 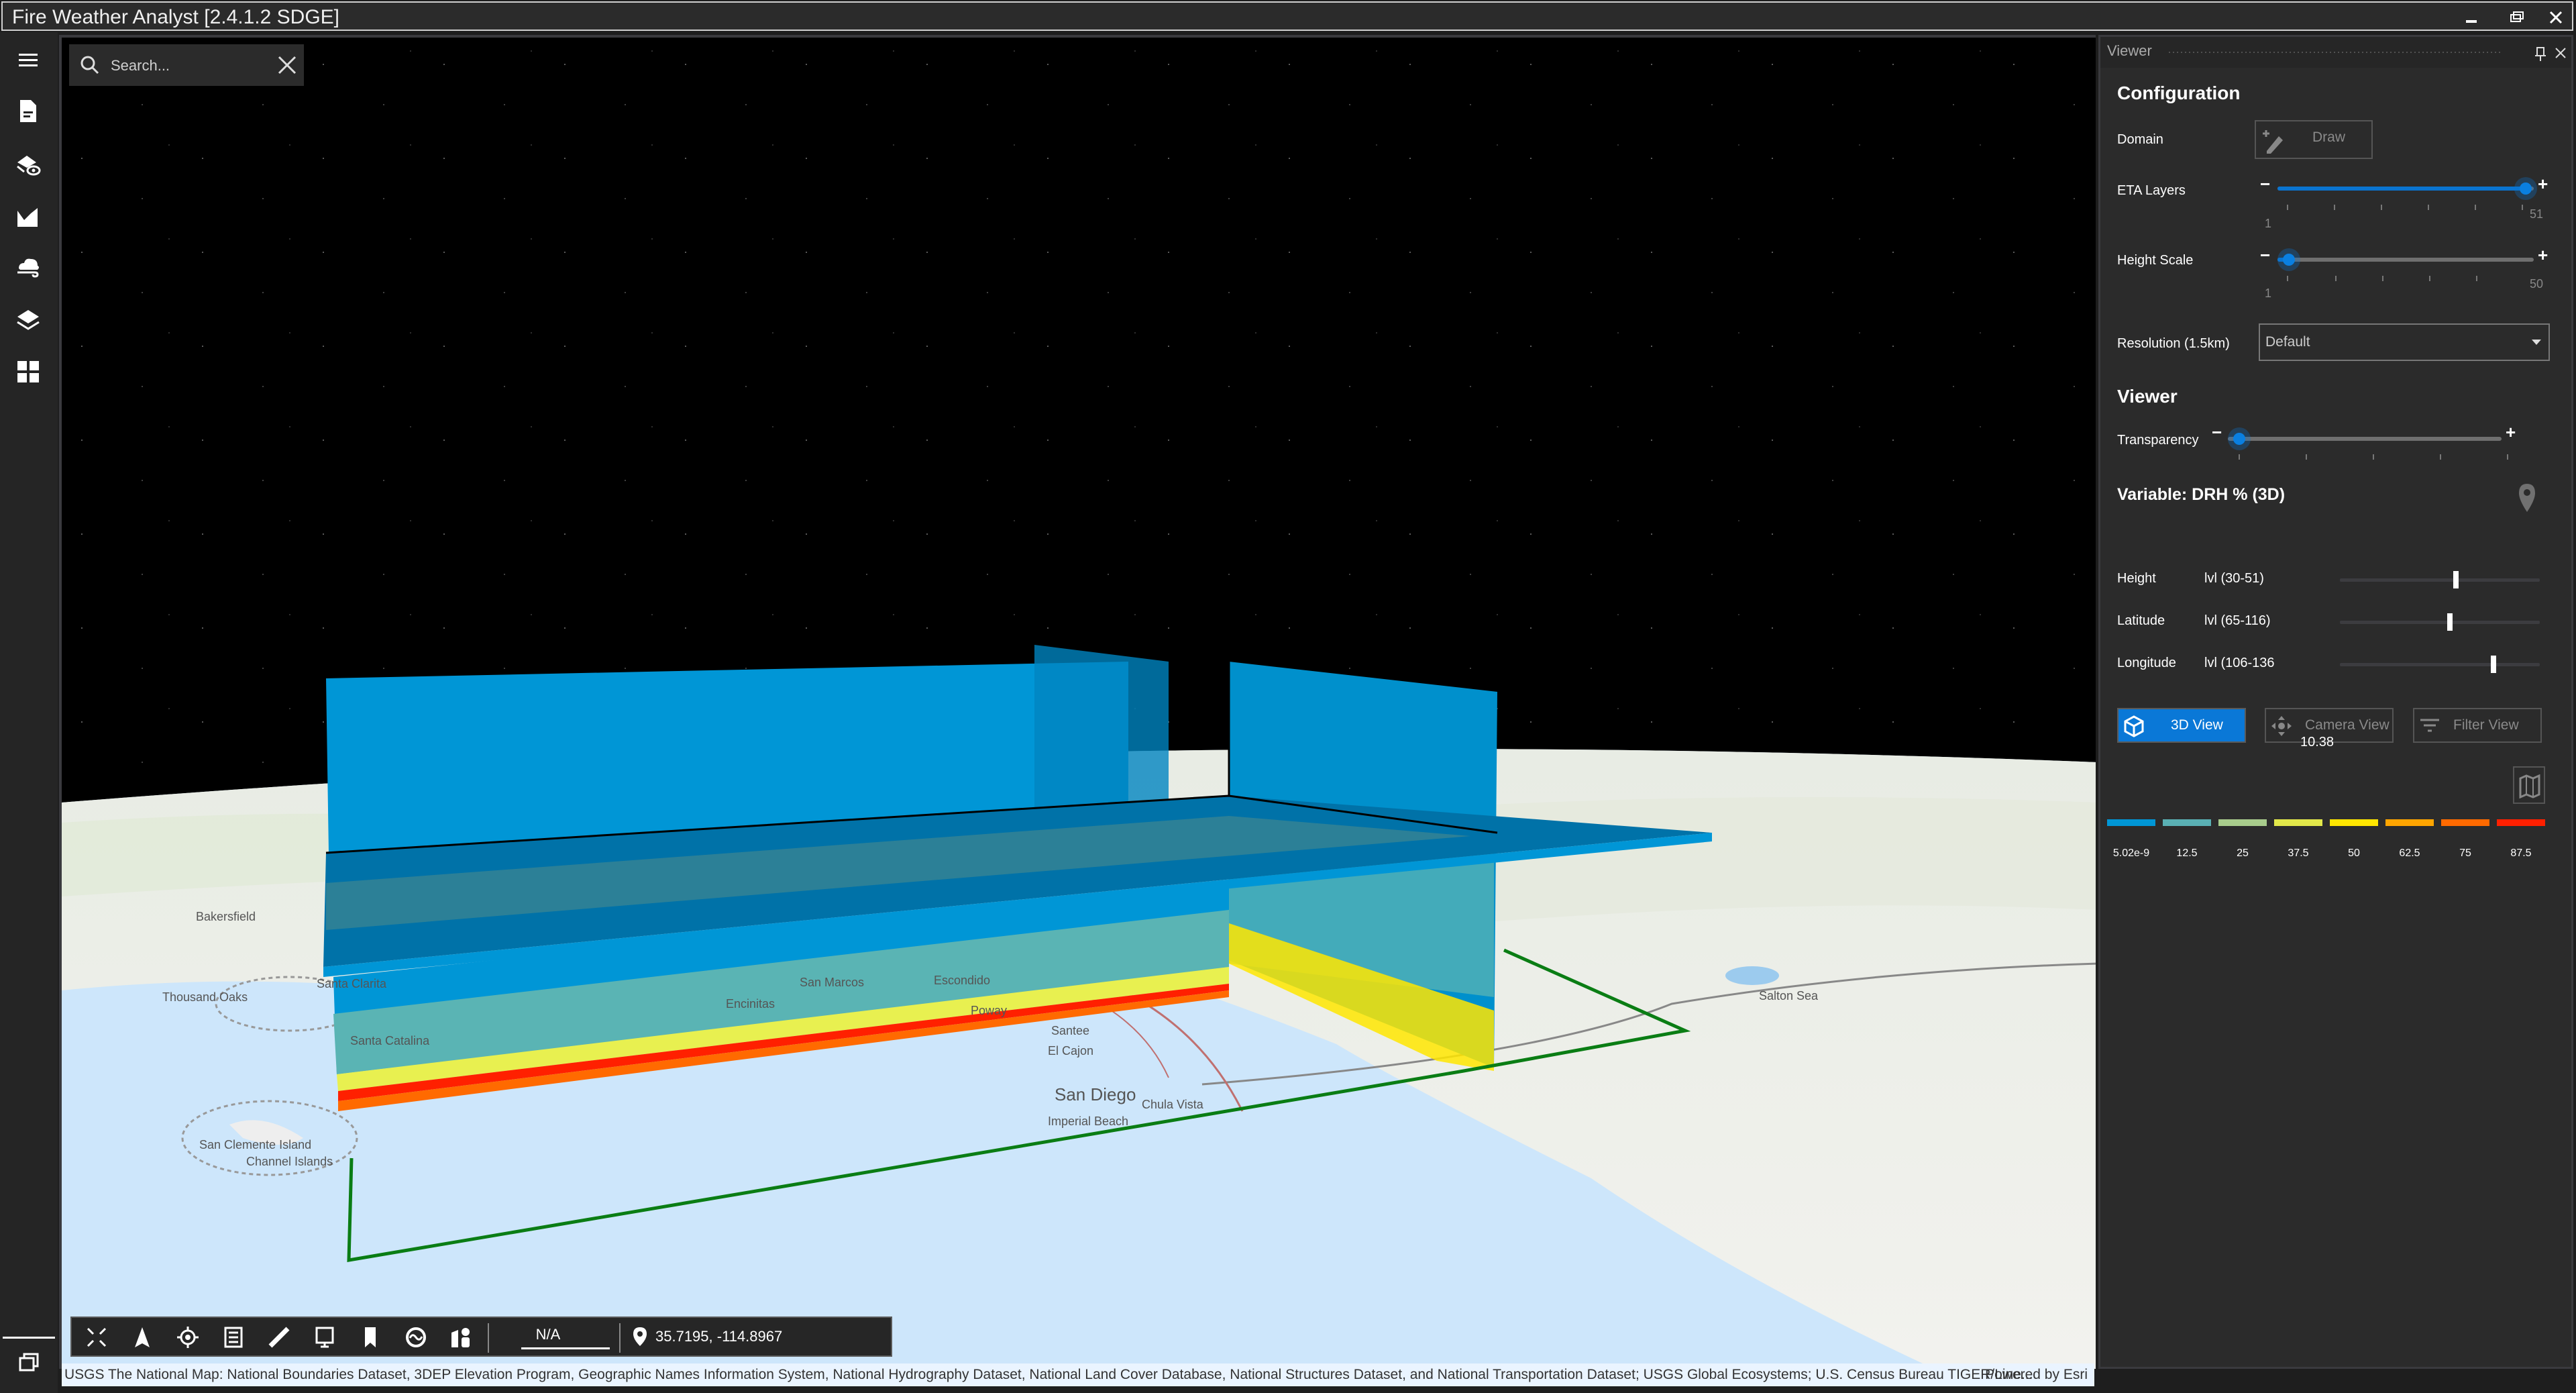 I want to click on search-input, so click(x=184, y=65).